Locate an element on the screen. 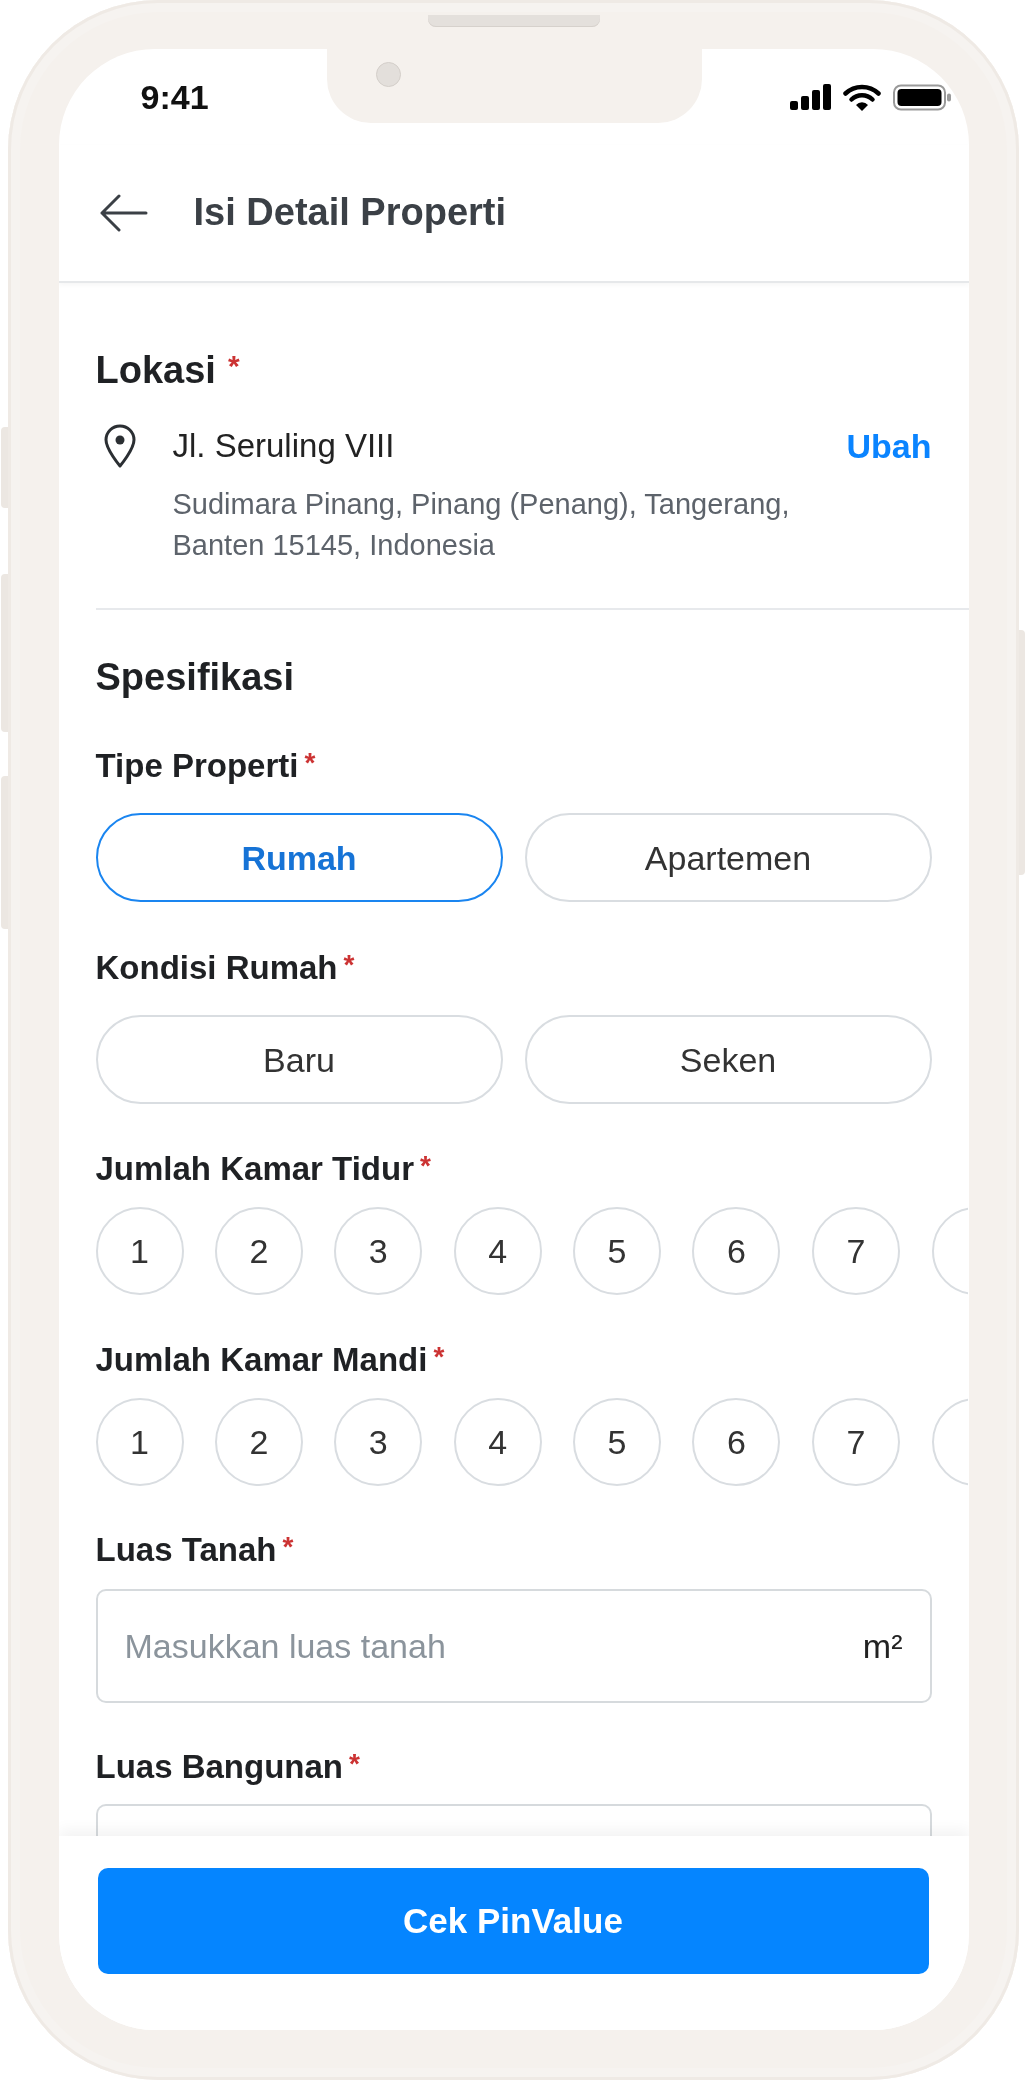 The height and width of the screenshot is (2080, 1028). back-button is located at coordinates (123, 213).